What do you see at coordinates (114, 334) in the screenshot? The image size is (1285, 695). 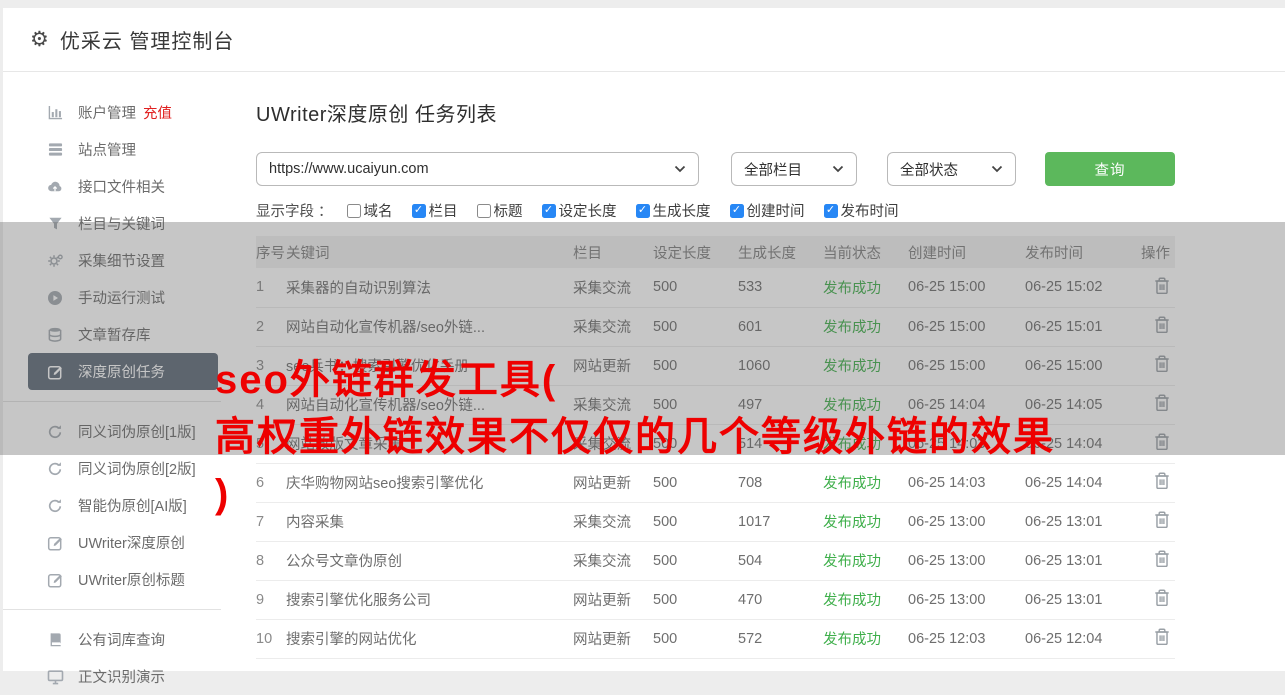 I see `sidebar-item-label: 文章暂存库` at bounding box center [114, 334].